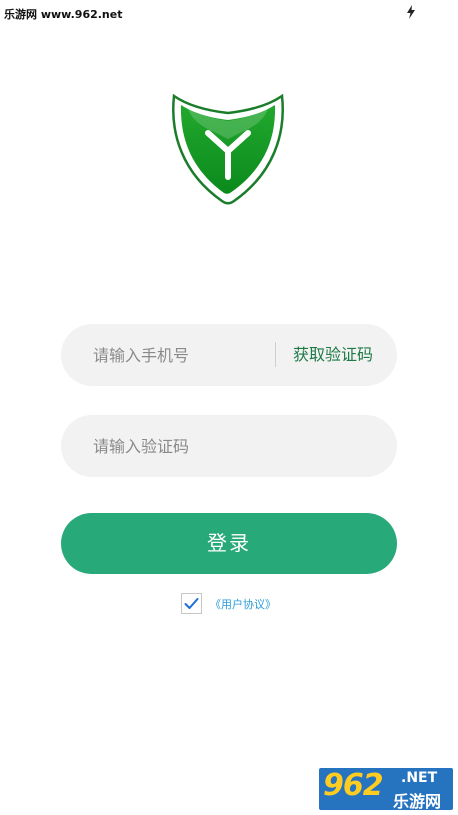 This screenshot has width=458, height=815. I want to click on site-watermark: 962 .NET 乐游网, so click(386, 789).